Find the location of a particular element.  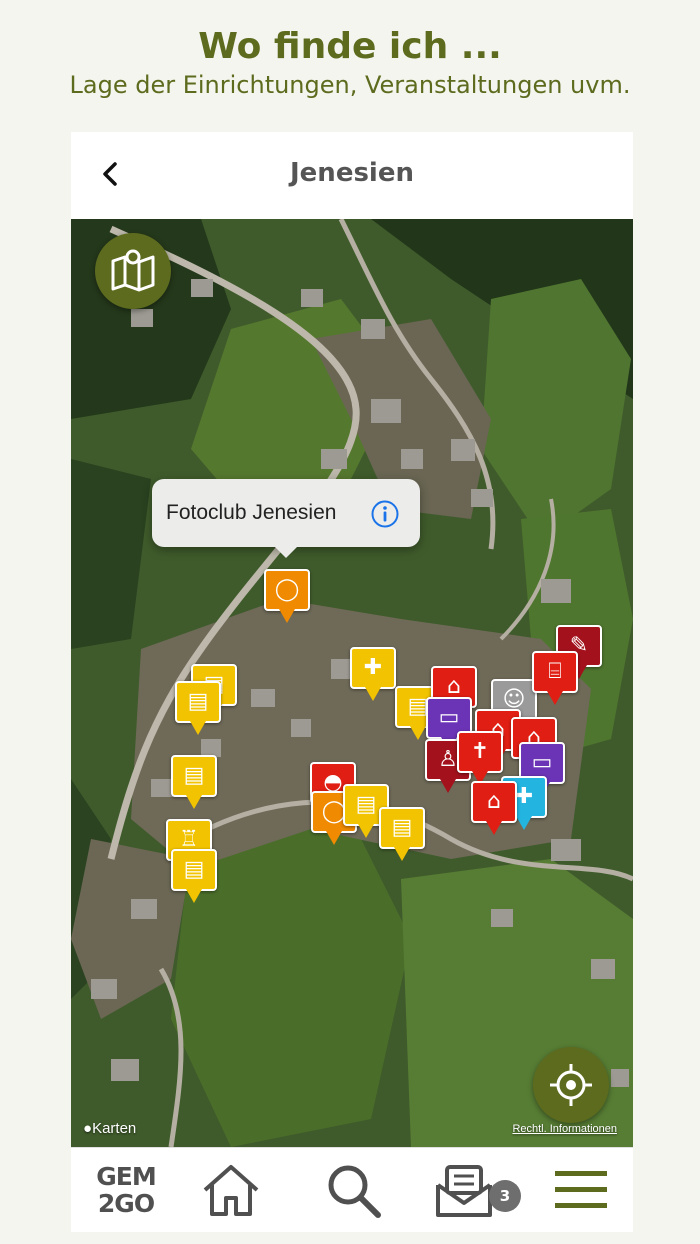

map-pin-pharmacy: ✚ is located at coordinates (373, 674).